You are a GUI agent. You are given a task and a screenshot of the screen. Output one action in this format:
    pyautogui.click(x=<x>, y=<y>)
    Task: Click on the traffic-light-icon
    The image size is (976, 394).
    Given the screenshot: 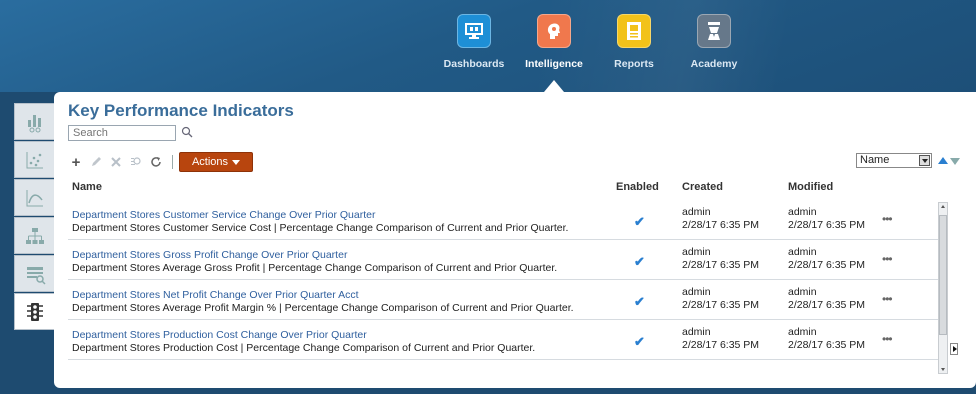 What is the action you would take?
    pyautogui.click(x=34, y=311)
    